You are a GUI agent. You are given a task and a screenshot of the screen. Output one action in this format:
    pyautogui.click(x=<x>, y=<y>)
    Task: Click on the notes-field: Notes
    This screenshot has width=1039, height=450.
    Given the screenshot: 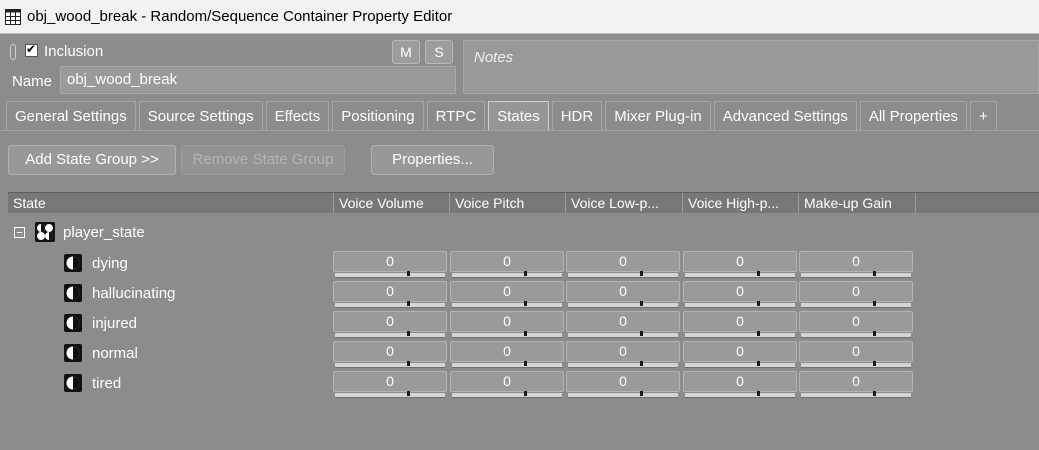 What is the action you would take?
    pyautogui.click(x=751, y=67)
    